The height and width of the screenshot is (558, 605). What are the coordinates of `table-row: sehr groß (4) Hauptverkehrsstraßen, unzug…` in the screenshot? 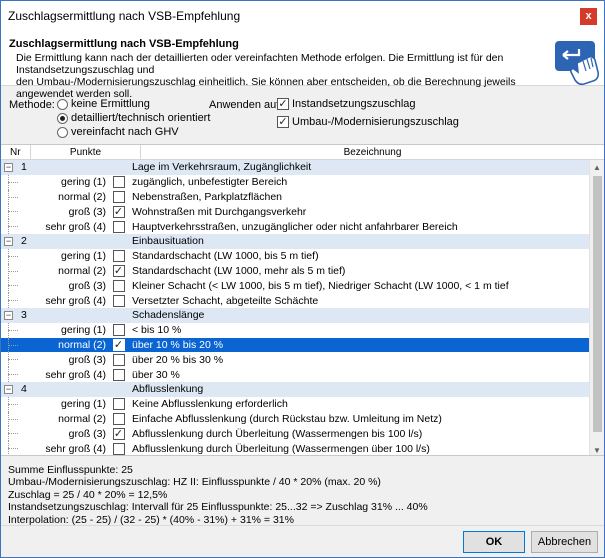 It's located at (295, 226).